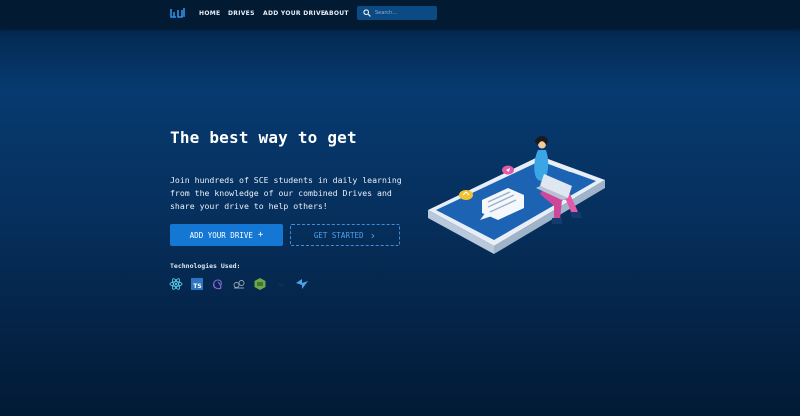 This screenshot has height=416, width=800. What do you see at coordinates (367, 13) in the screenshot?
I see `search-icon` at bounding box center [367, 13].